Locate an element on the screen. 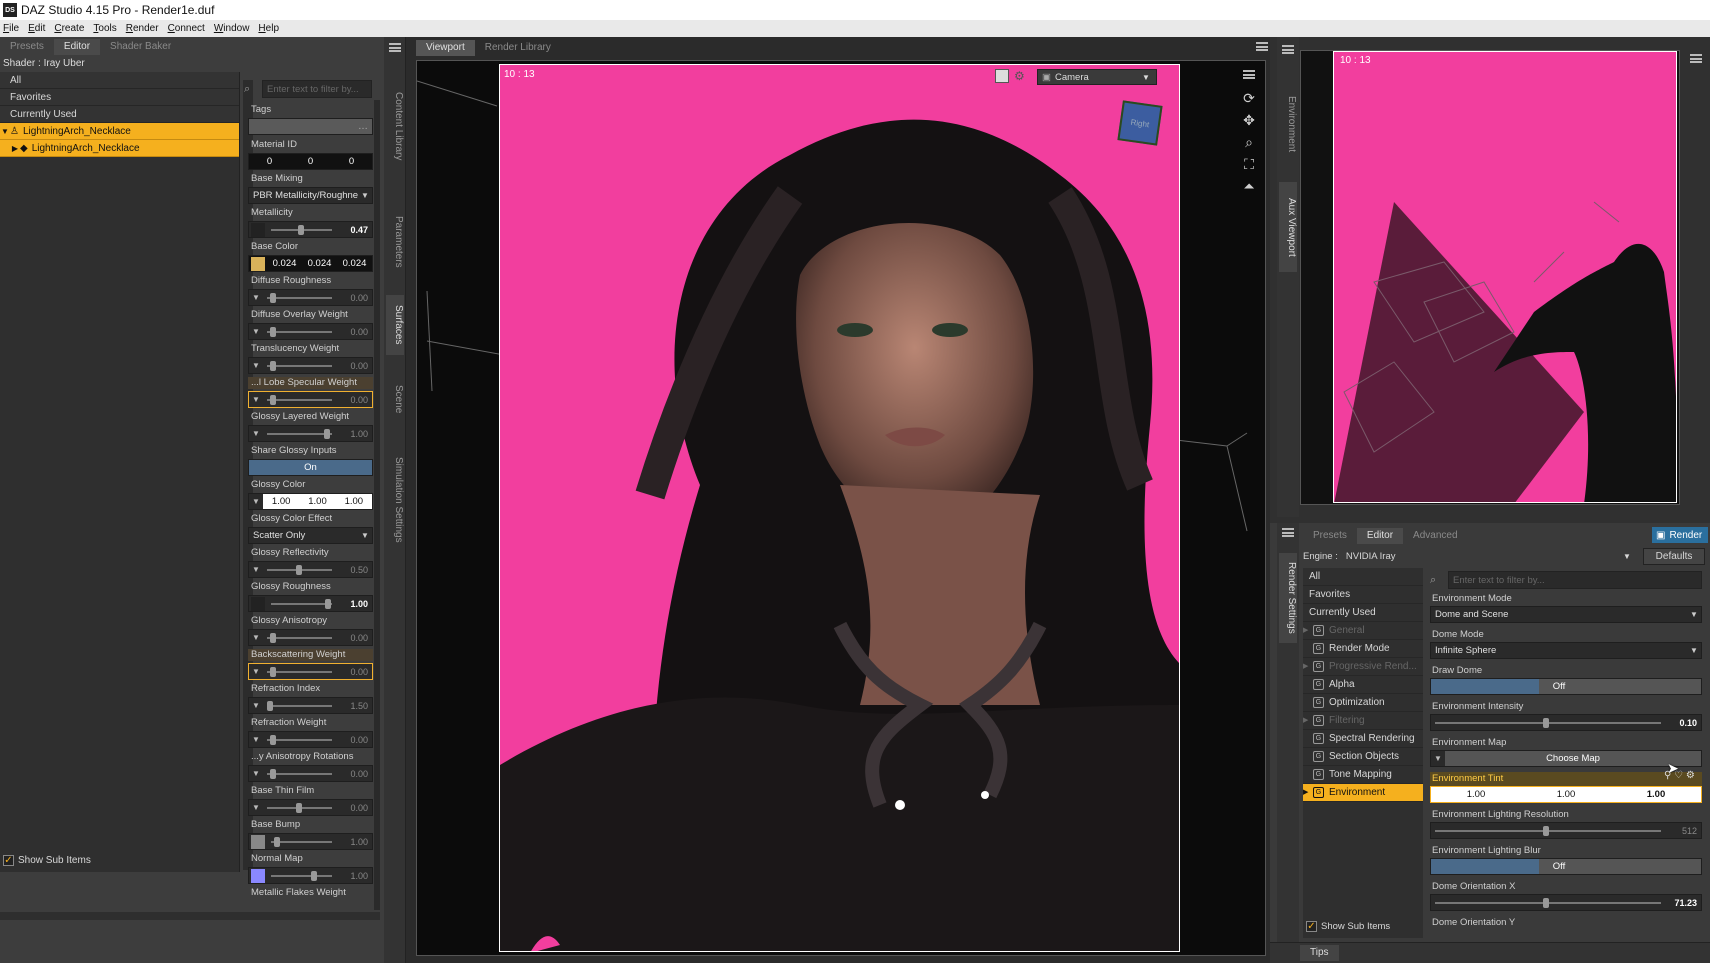 The width and height of the screenshot is (1710, 963). dome-orientation-x-slider: 71.23 is located at coordinates (1566, 902).